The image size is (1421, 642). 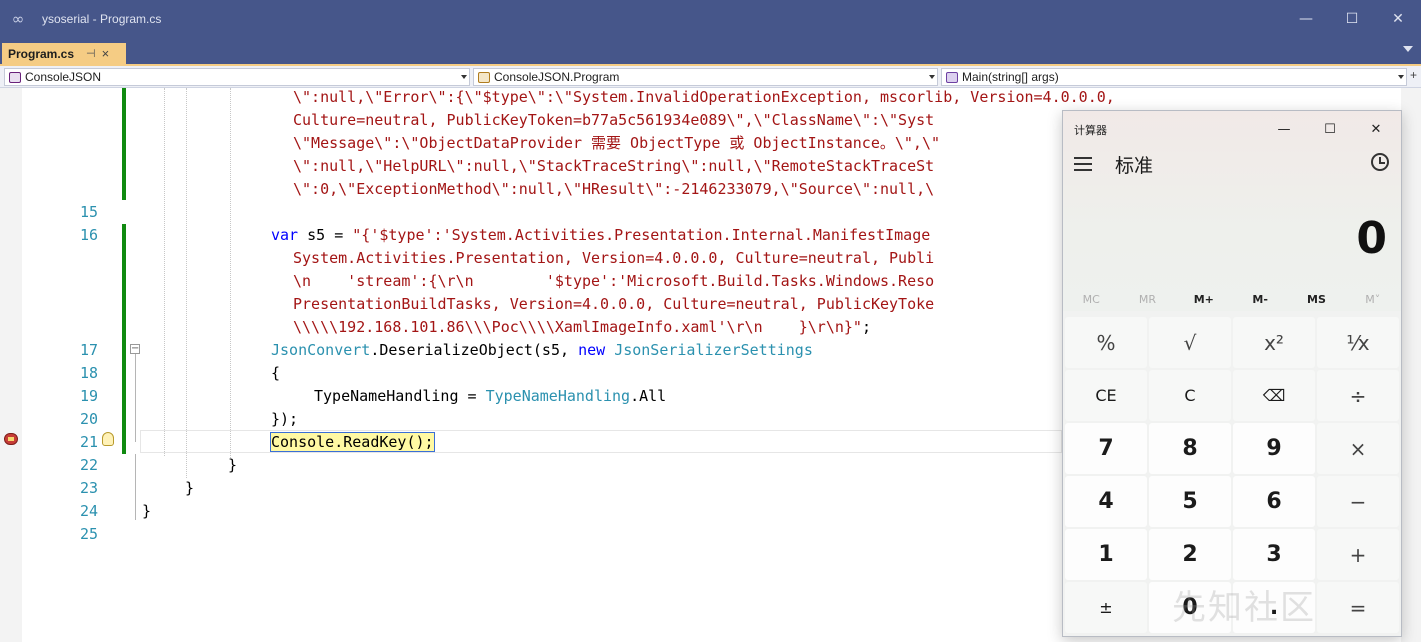 What do you see at coordinates (64, 53) in the screenshot?
I see `tab-program-cs: Program.cs ⊣ ×` at bounding box center [64, 53].